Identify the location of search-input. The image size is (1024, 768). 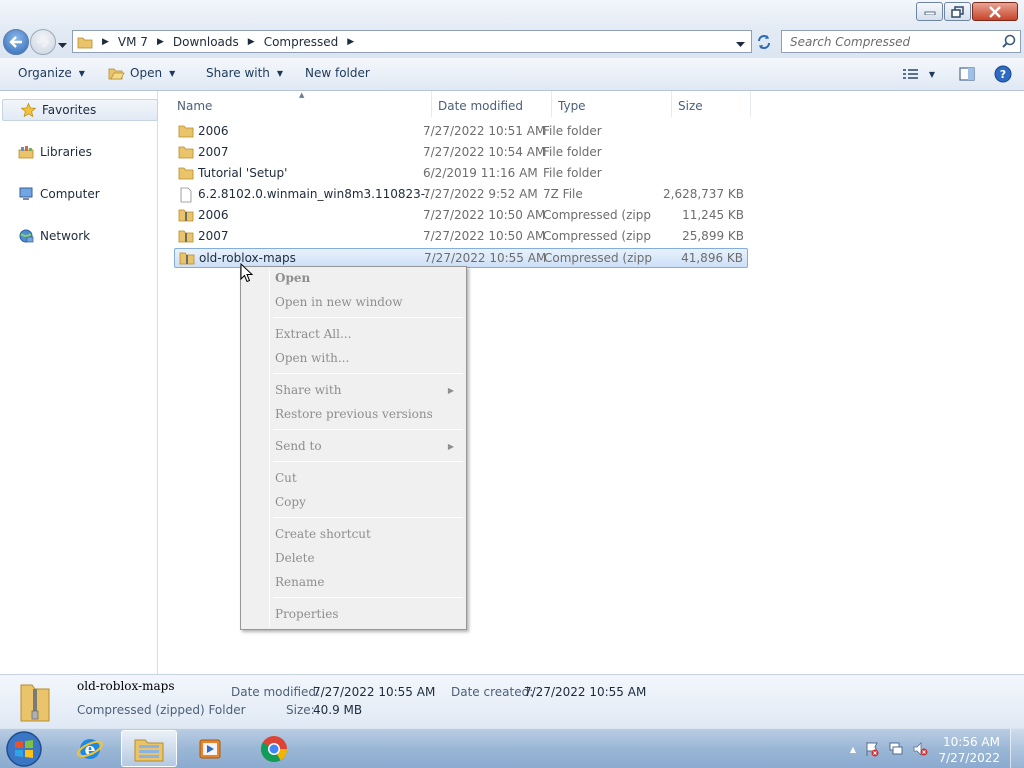
(895, 41).